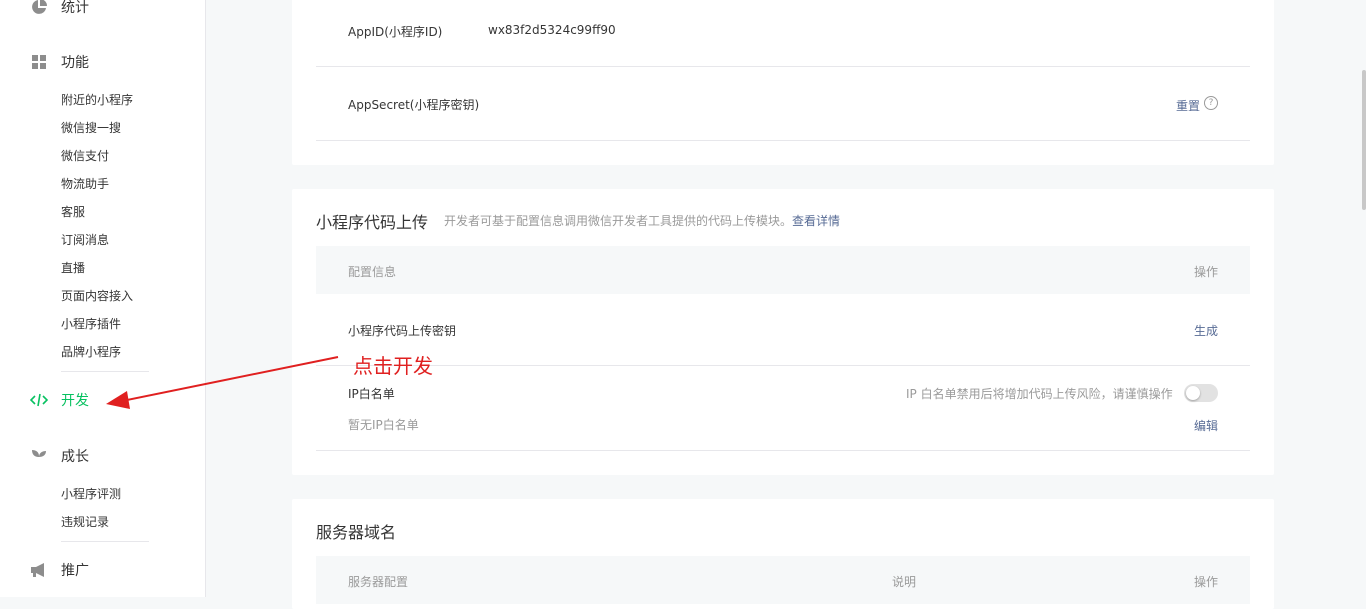 The height and width of the screenshot is (609, 1366). What do you see at coordinates (393, 366) in the screenshot?
I see `annotation-text: 点击开发` at bounding box center [393, 366].